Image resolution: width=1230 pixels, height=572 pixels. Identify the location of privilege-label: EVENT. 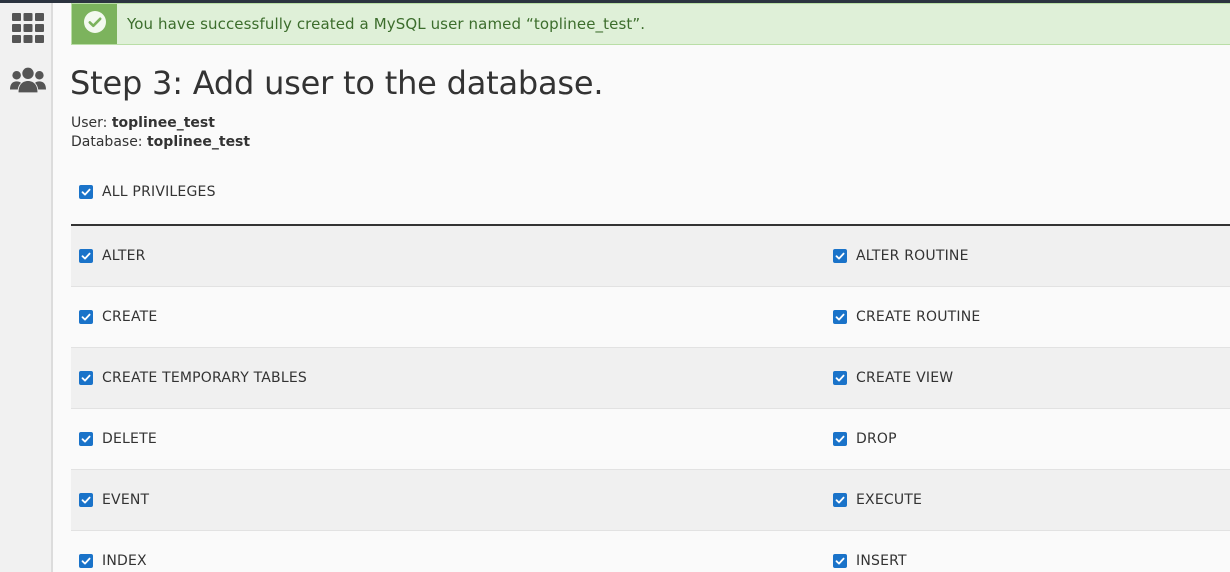
(126, 500).